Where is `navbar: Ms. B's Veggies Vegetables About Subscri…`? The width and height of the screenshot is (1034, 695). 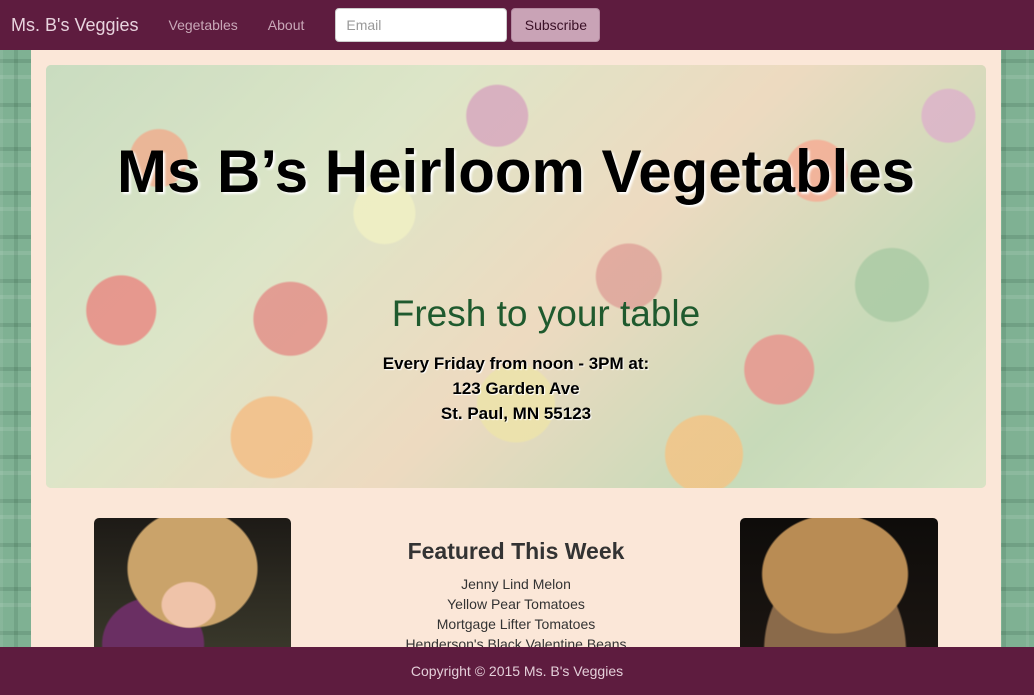 navbar: Ms. B's Veggies Vegetables About Subscri… is located at coordinates (517, 25).